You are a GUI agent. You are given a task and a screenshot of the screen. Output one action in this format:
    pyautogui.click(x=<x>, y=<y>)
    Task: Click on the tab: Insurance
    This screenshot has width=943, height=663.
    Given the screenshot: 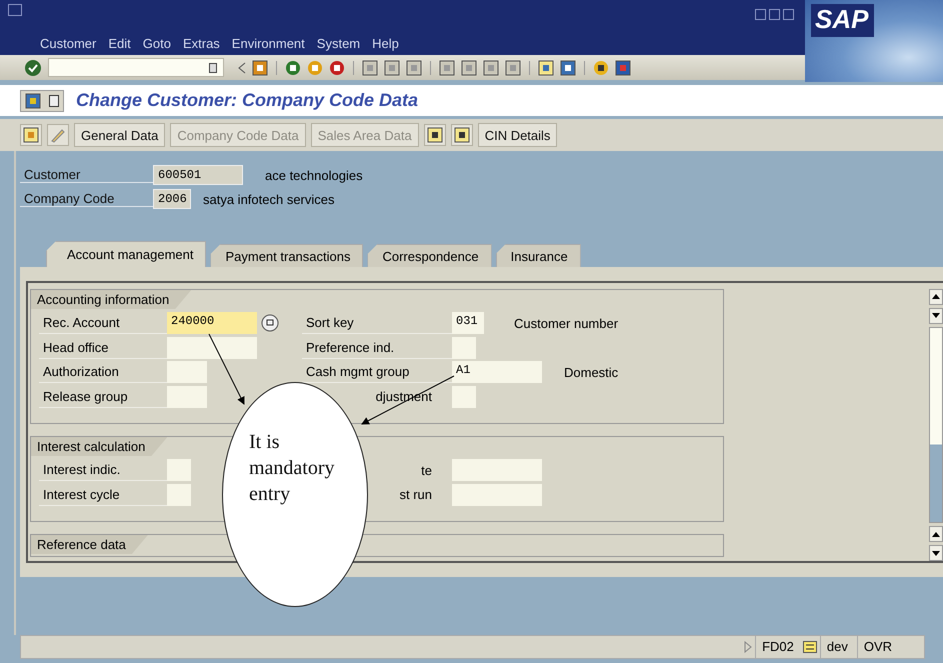 What is the action you would take?
    pyautogui.click(x=538, y=255)
    